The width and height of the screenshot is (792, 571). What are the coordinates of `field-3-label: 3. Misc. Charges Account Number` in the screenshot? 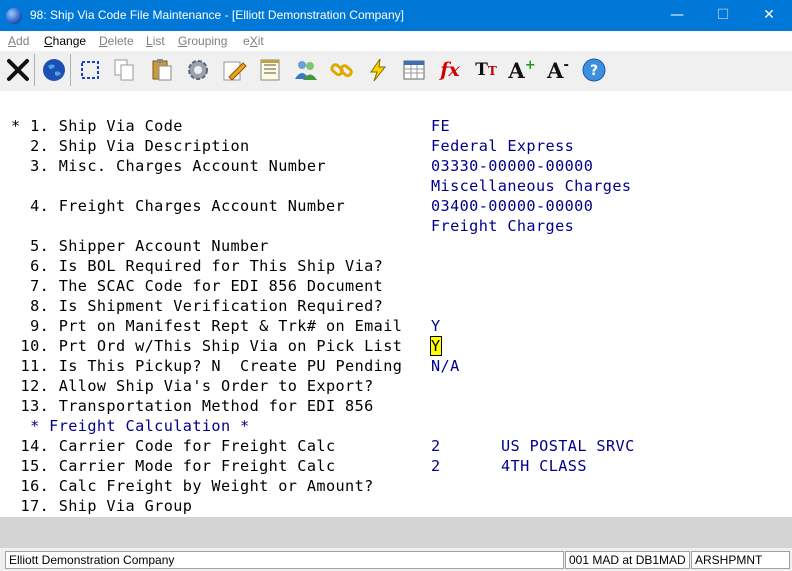 It's located at (168, 166).